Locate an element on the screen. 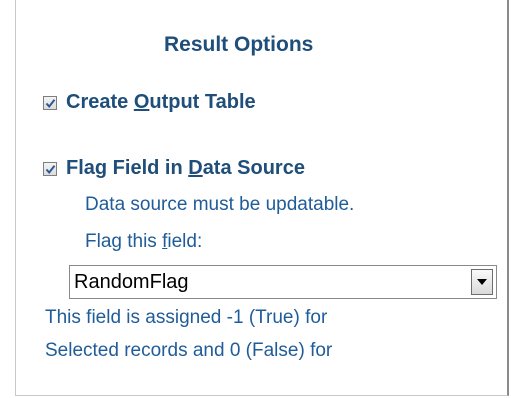 The width and height of the screenshot is (511, 398). flag-field-select-value: RandomFlag is located at coordinates (131, 282).